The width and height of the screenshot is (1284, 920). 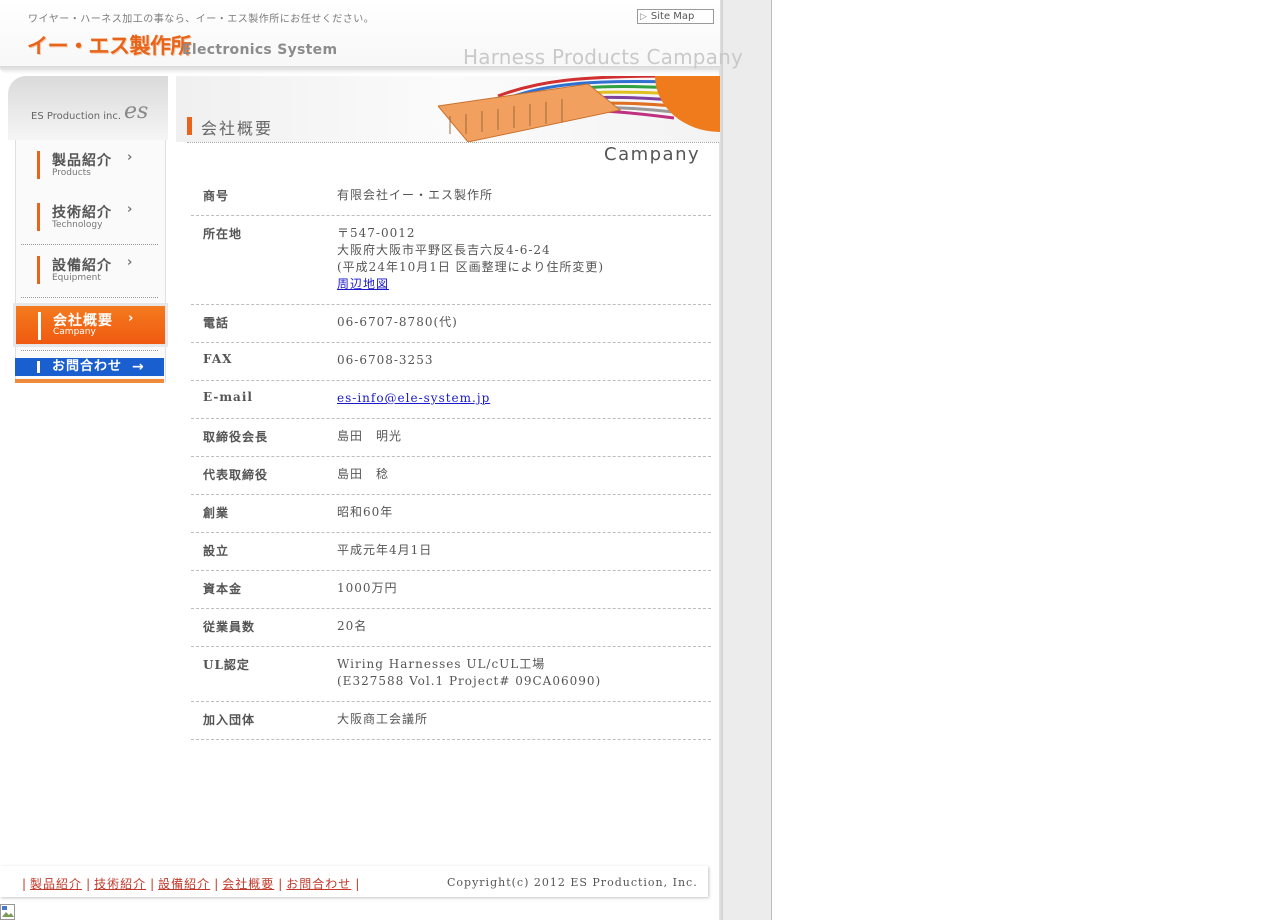 I want to click on row-label: E-mail, so click(x=228, y=397).